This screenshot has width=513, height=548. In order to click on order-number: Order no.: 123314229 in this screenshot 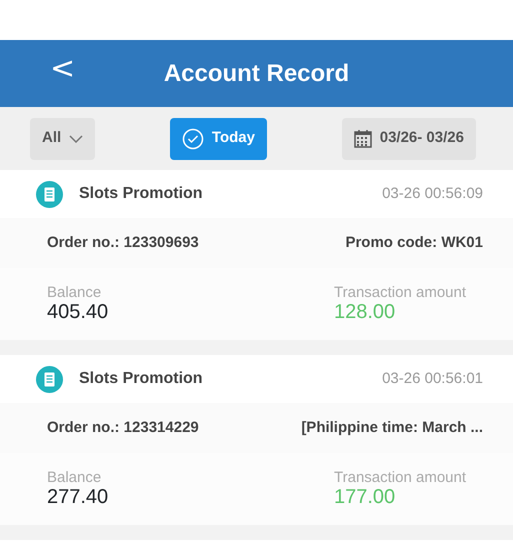, I will do `click(123, 428)`.